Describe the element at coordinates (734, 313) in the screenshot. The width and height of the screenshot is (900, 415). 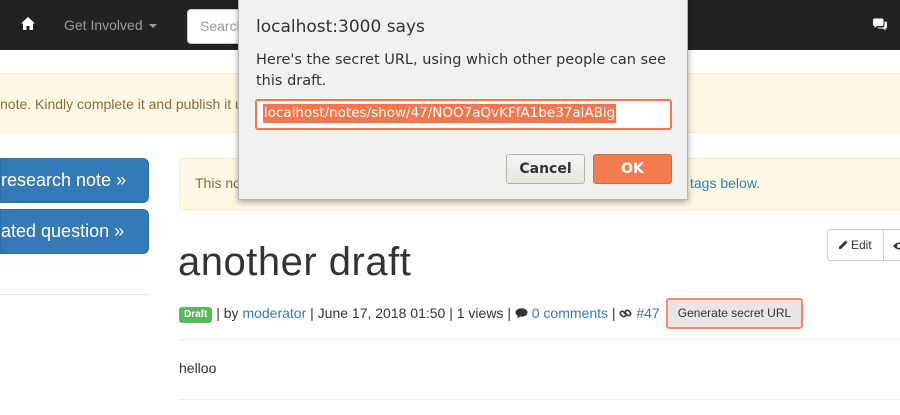
I see `generate-secret-url-button: Generate secret URL` at that location.